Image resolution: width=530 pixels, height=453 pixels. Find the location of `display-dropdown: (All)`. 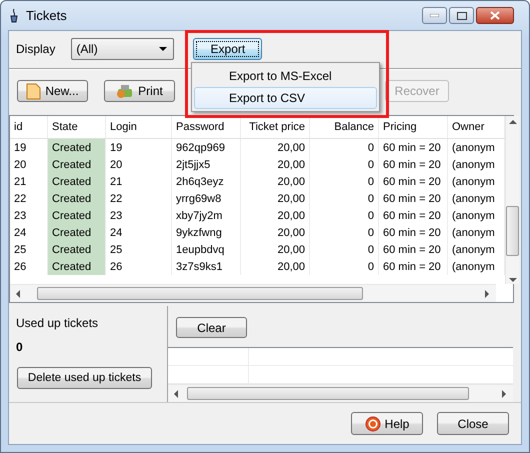

display-dropdown: (All) is located at coordinates (122, 49).